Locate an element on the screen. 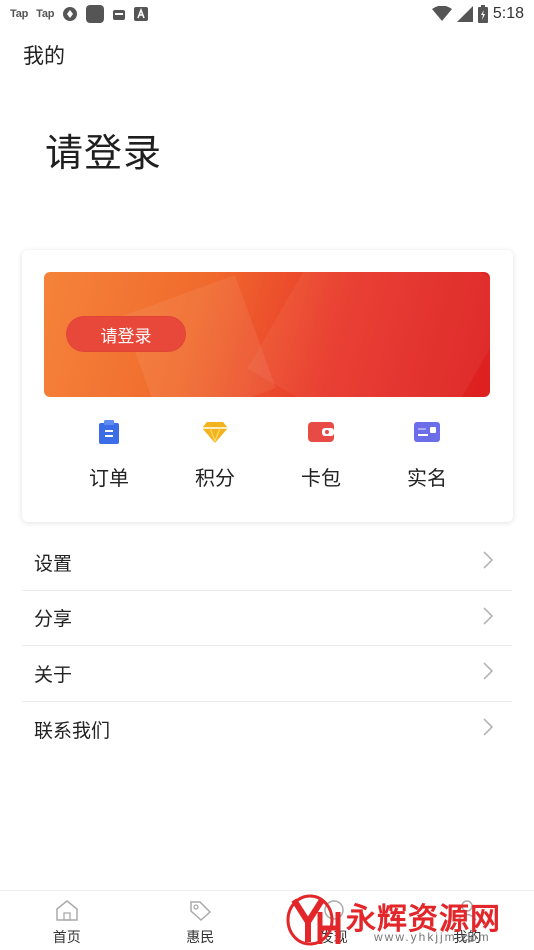 The width and height of the screenshot is (534, 950). login-heading: 请登录 is located at coordinates (103, 149).